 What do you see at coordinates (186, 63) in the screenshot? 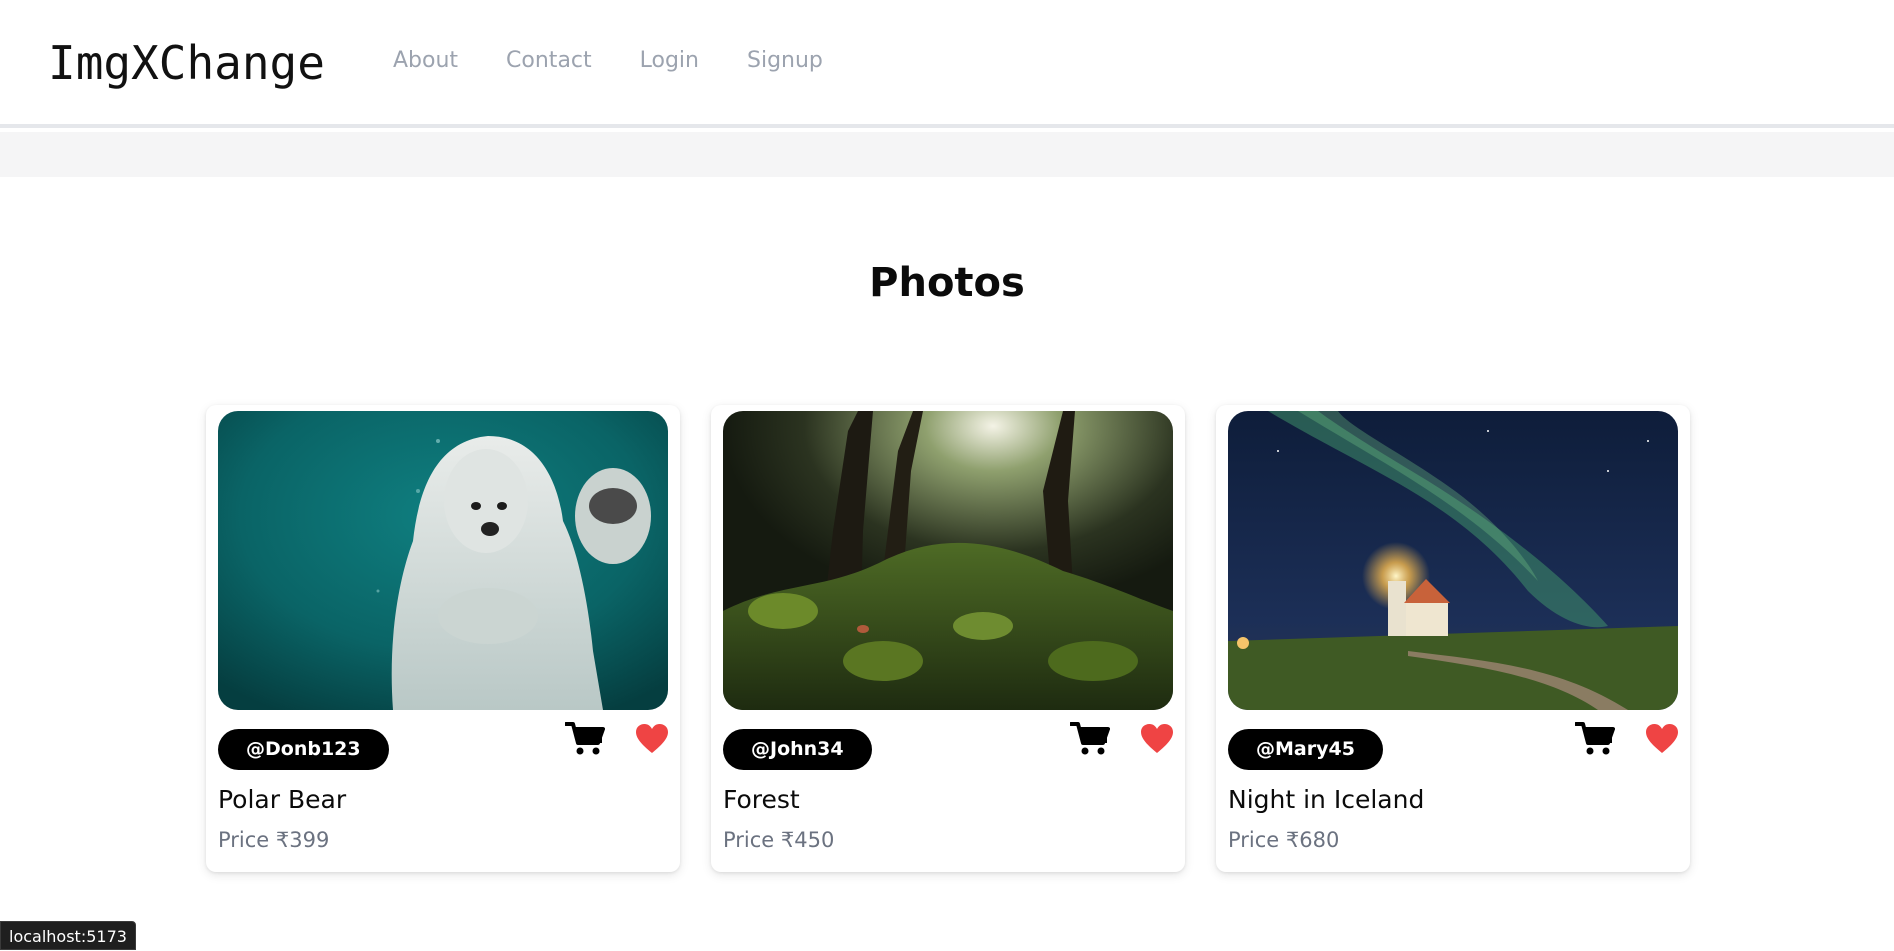
I see `brand-logo: ImgXChange` at bounding box center [186, 63].